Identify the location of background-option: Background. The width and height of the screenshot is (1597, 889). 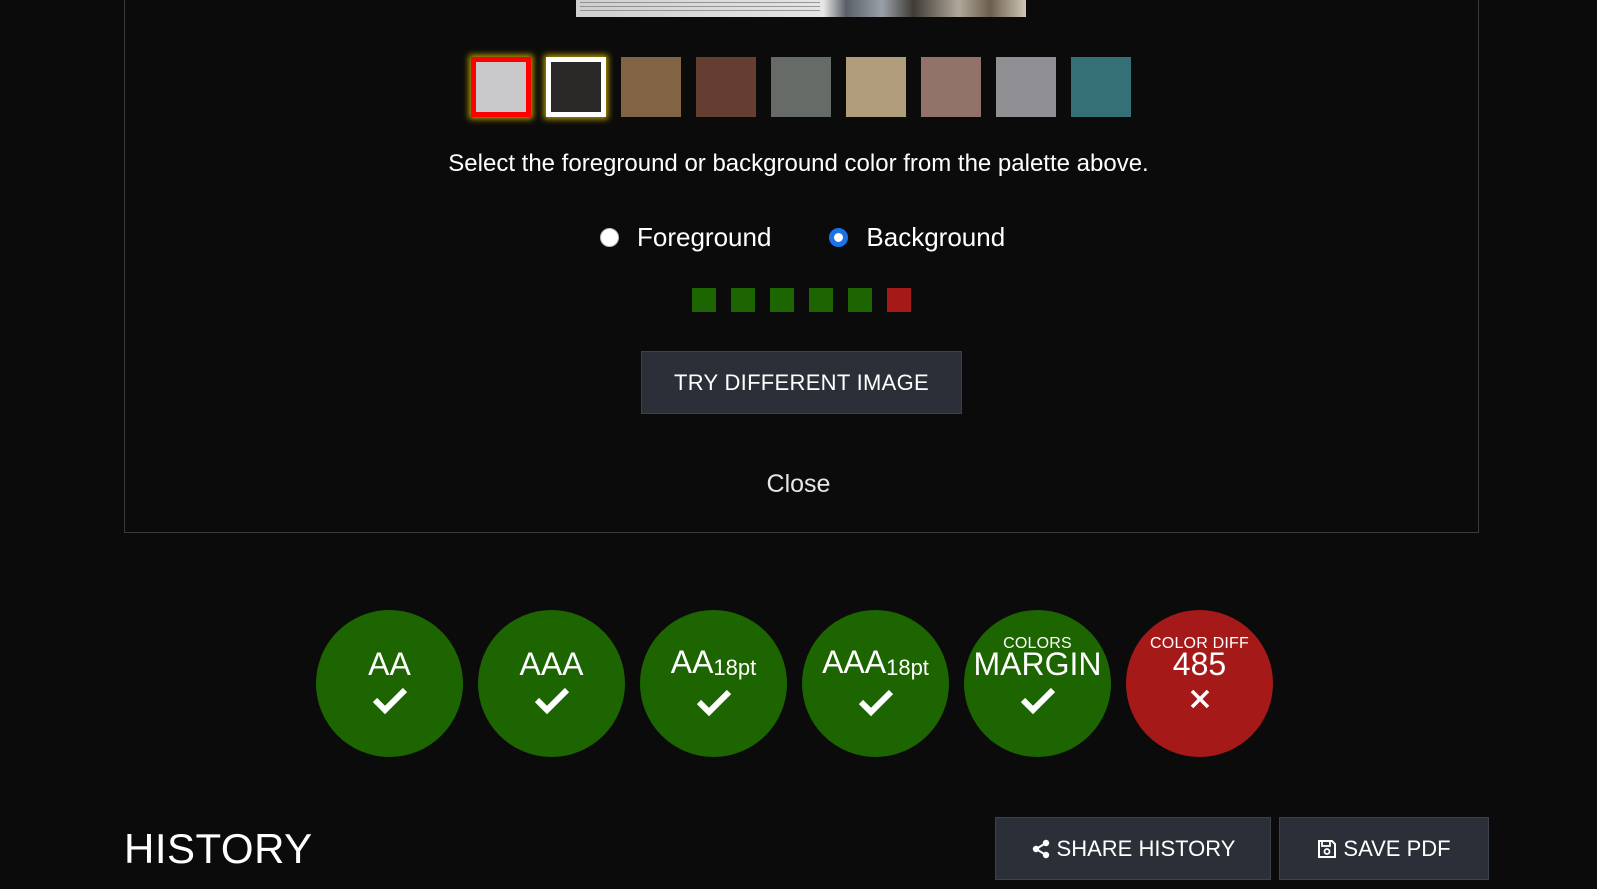
(917, 237).